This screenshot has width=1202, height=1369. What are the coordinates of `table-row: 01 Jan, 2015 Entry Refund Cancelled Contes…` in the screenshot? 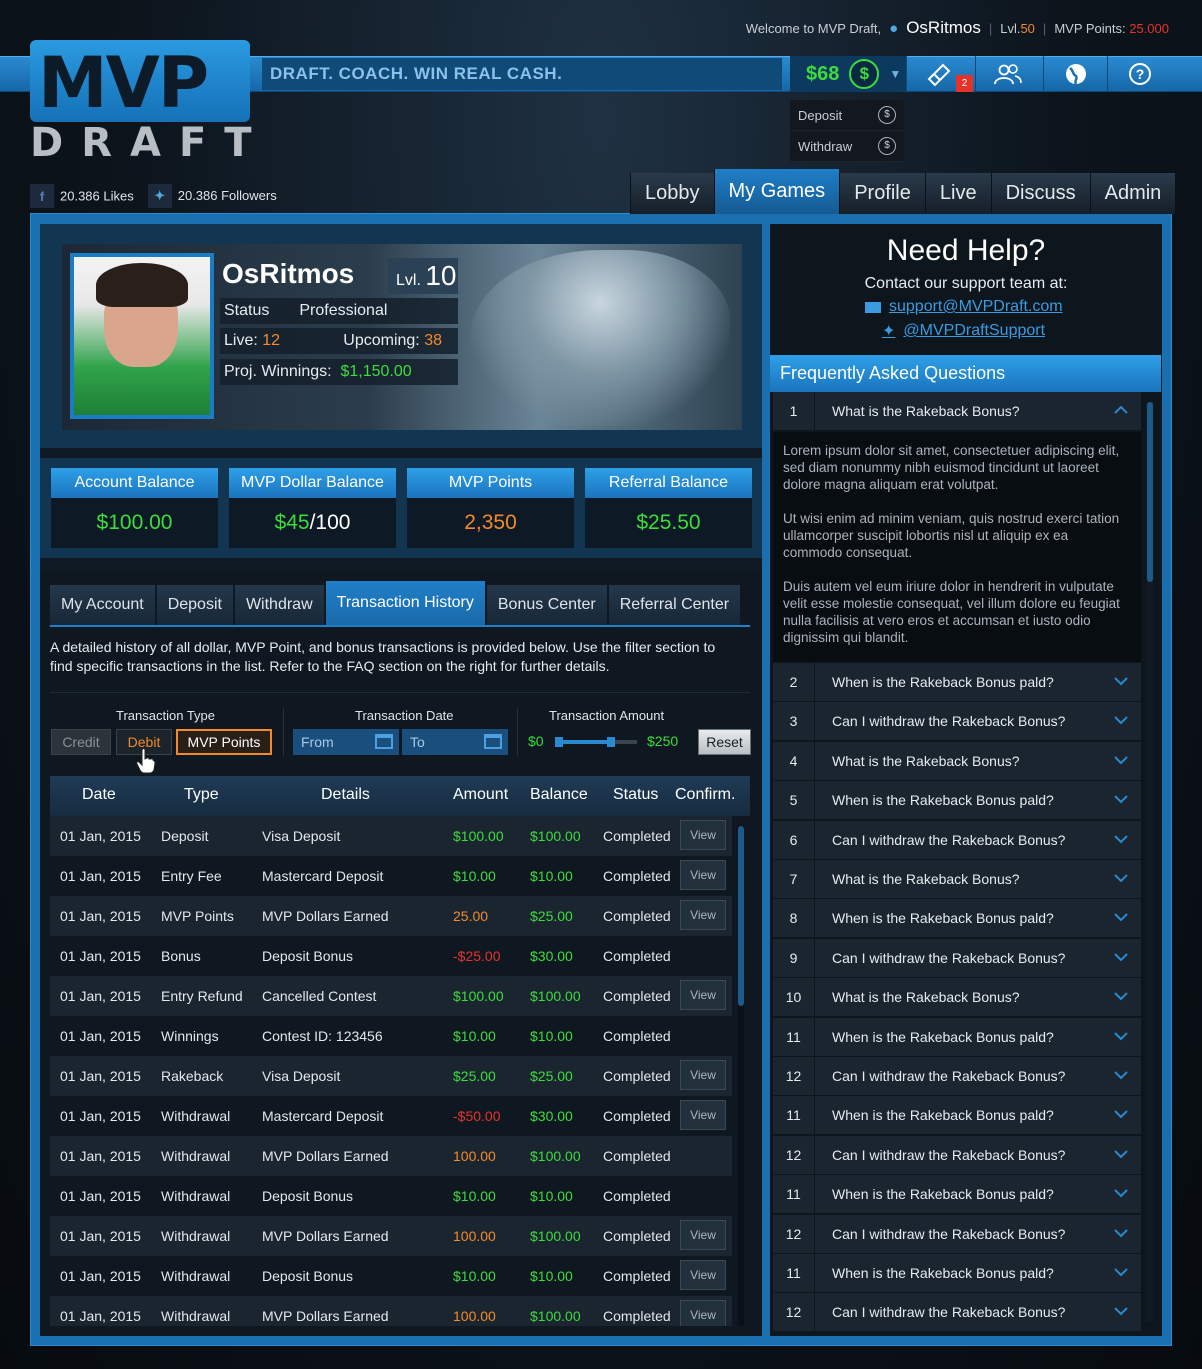 It's located at (391, 996).